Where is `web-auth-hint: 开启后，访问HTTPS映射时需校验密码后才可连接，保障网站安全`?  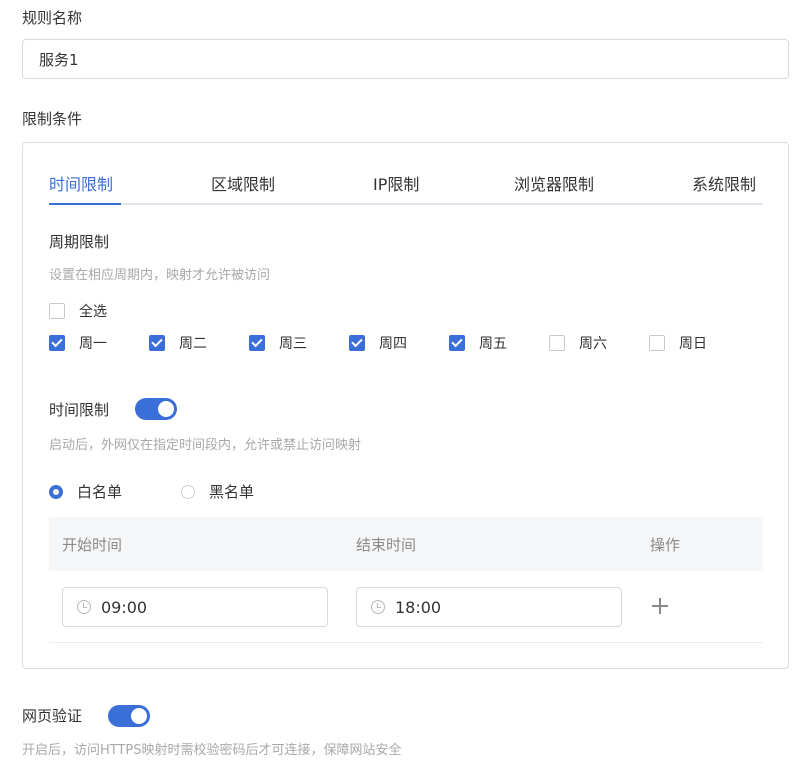
web-auth-hint: 开启后，访问HTTPS映射时需校验密码后才可连接，保障网站安全 is located at coordinates (212, 750).